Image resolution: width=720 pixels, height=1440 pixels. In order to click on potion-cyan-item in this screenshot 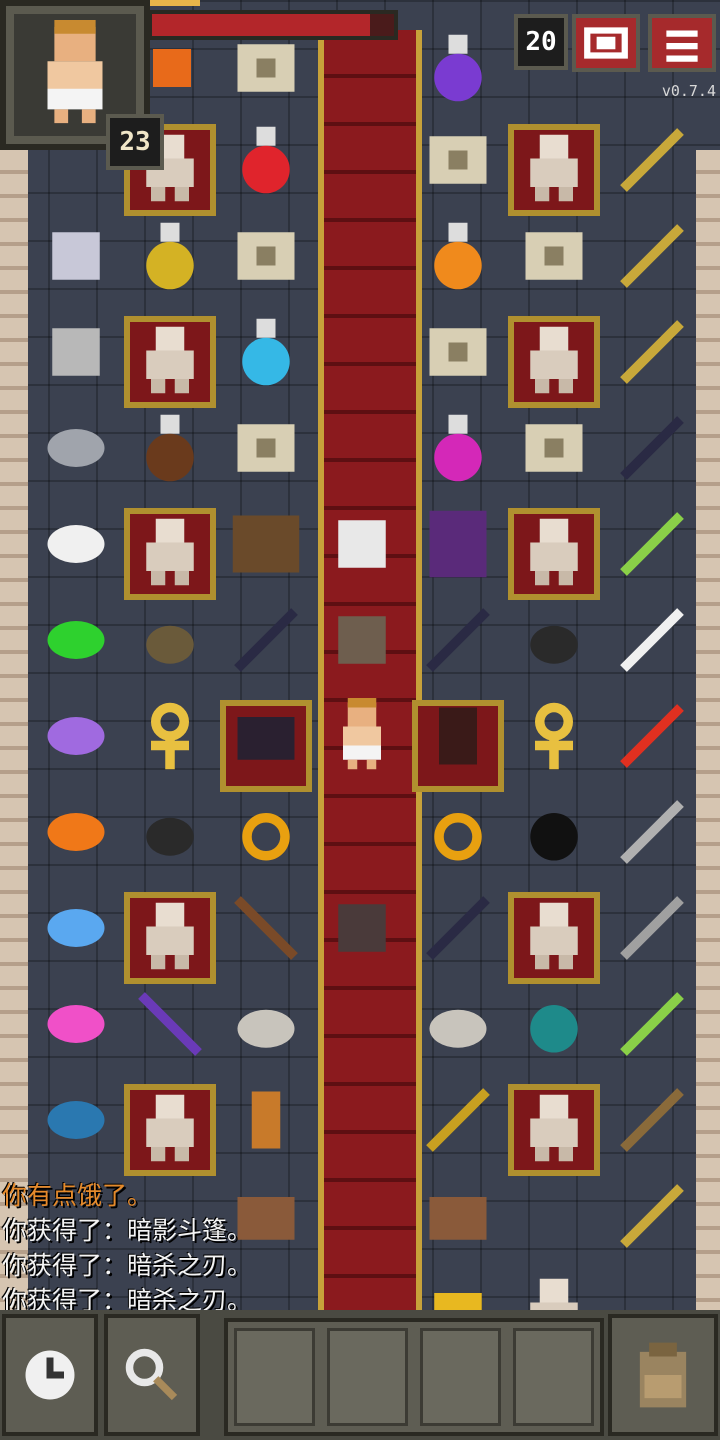, I will do `click(266, 352)`.